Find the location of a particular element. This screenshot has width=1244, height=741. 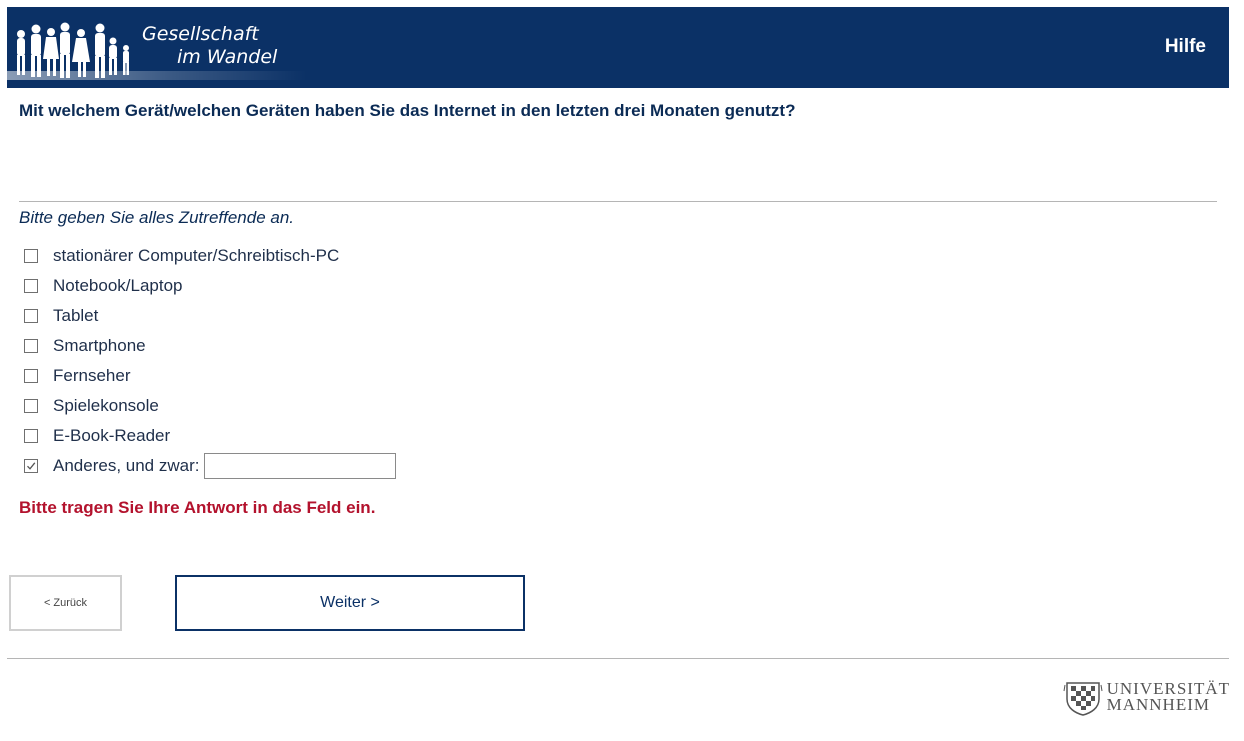

option-item: Tablet is located at coordinates (210, 316).